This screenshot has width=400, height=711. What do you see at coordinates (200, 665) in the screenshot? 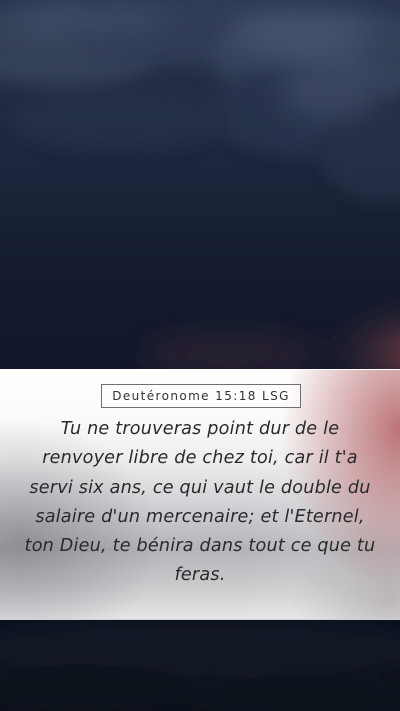
I see `bottom-cloud-layer` at bounding box center [200, 665].